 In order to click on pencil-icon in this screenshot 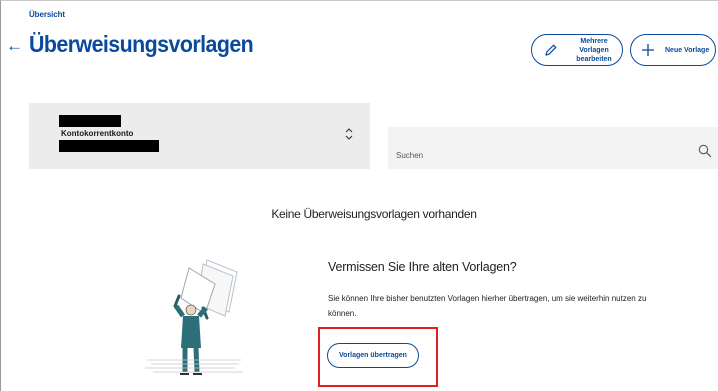, I will do `click(551, 50)`.